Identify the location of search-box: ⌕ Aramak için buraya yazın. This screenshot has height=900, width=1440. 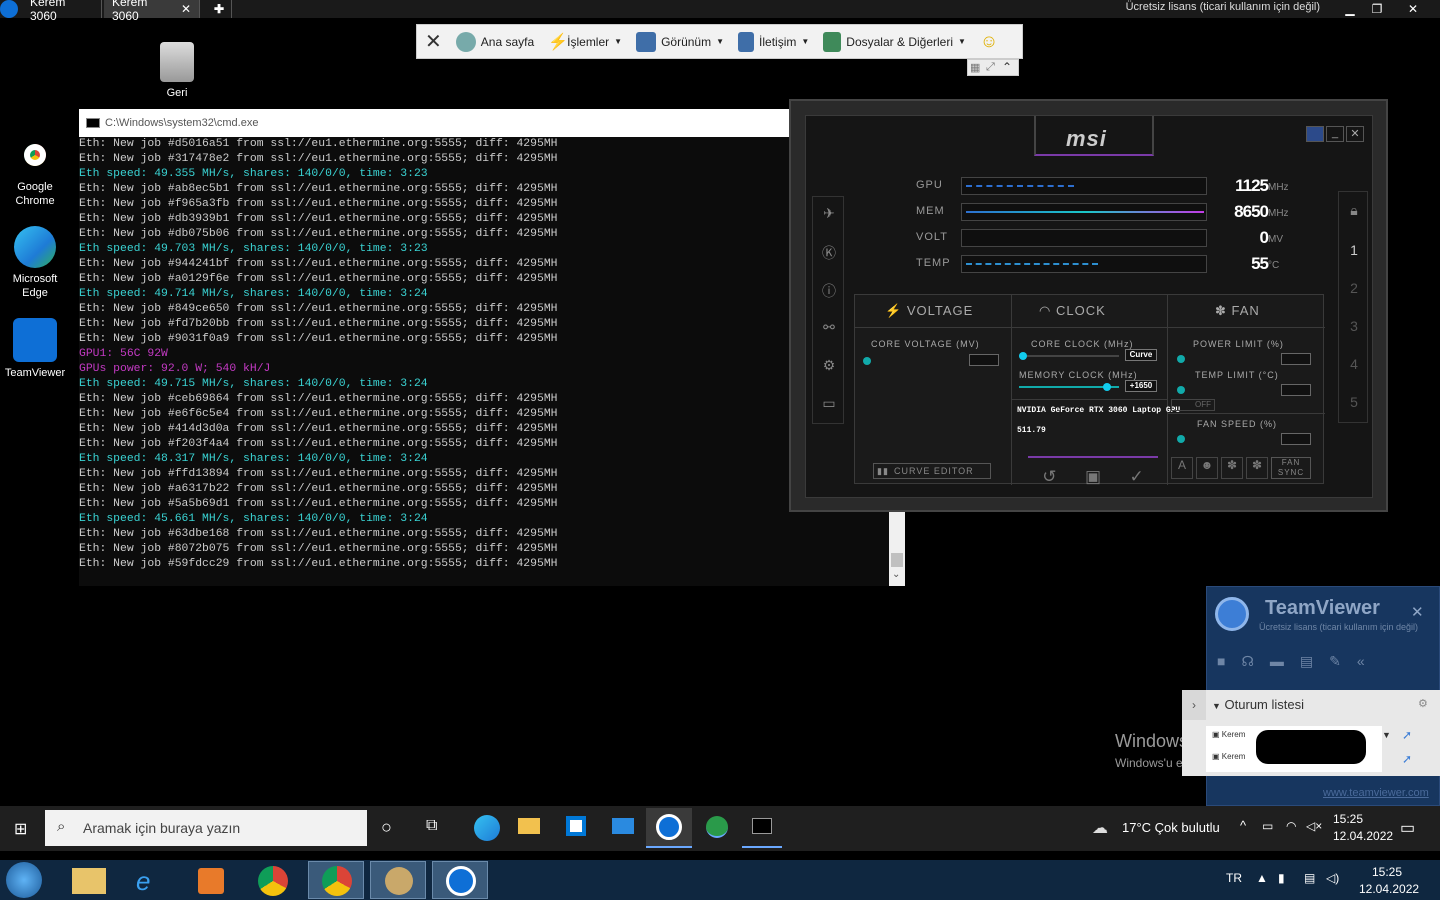
(206, 828).